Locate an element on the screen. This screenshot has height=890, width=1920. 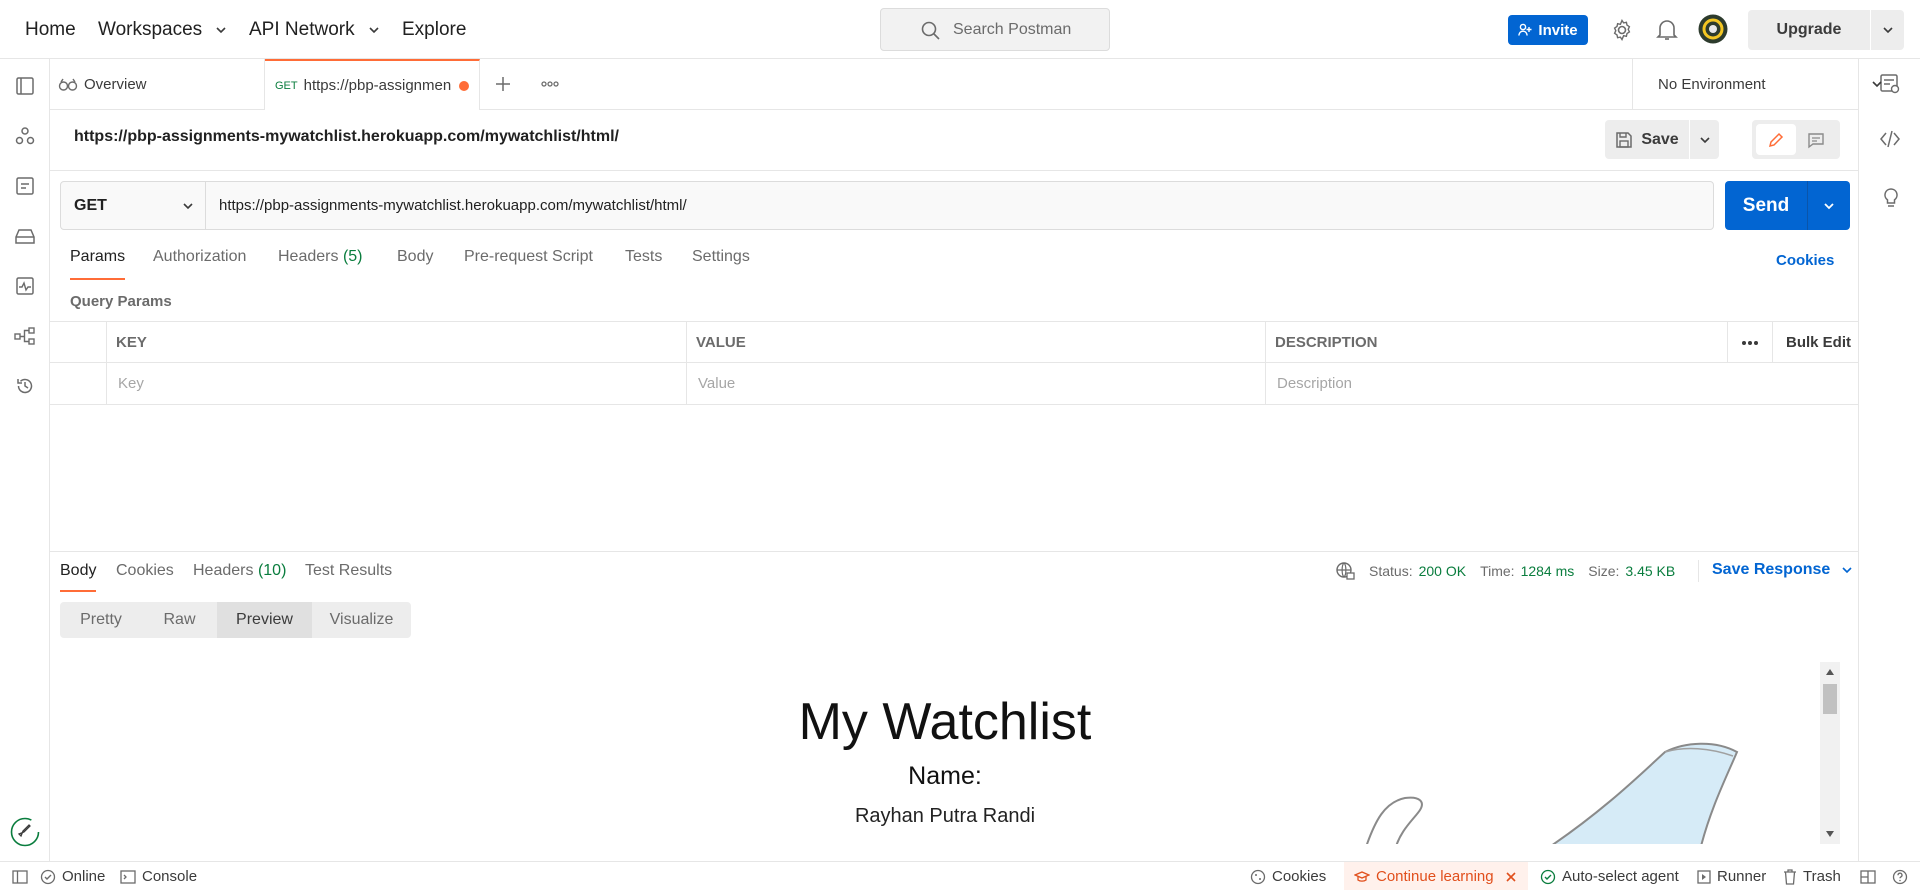
code-icon is located at coordinates (1890, 139).